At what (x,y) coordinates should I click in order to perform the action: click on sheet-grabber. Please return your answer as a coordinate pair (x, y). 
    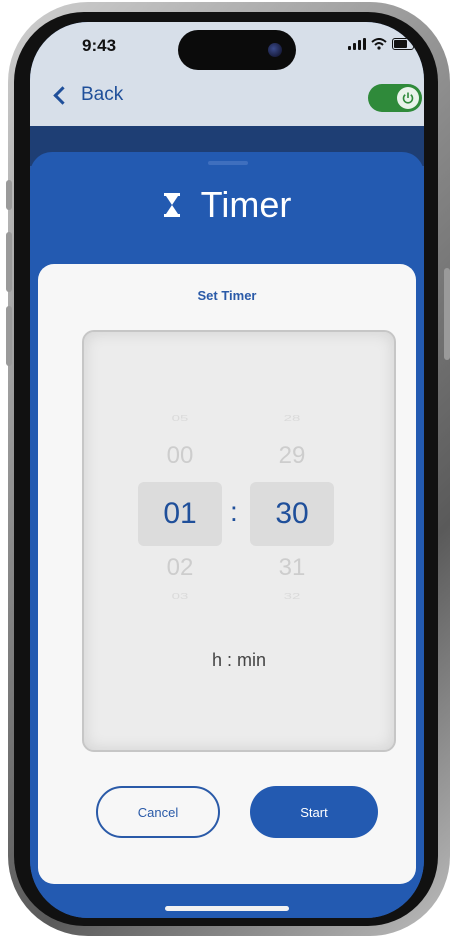
    Looking at the image, I should click on (228, 163).